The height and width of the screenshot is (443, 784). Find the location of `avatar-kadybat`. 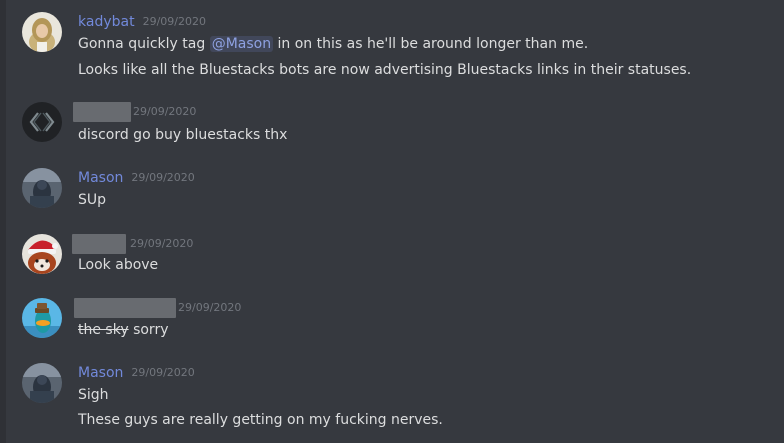

avatar-kadybat is located at coordinates (42, 32).